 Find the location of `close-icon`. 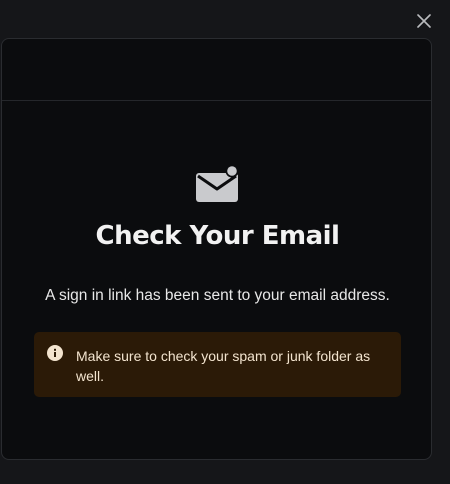

close-icon is located at coordinates (424, 21).